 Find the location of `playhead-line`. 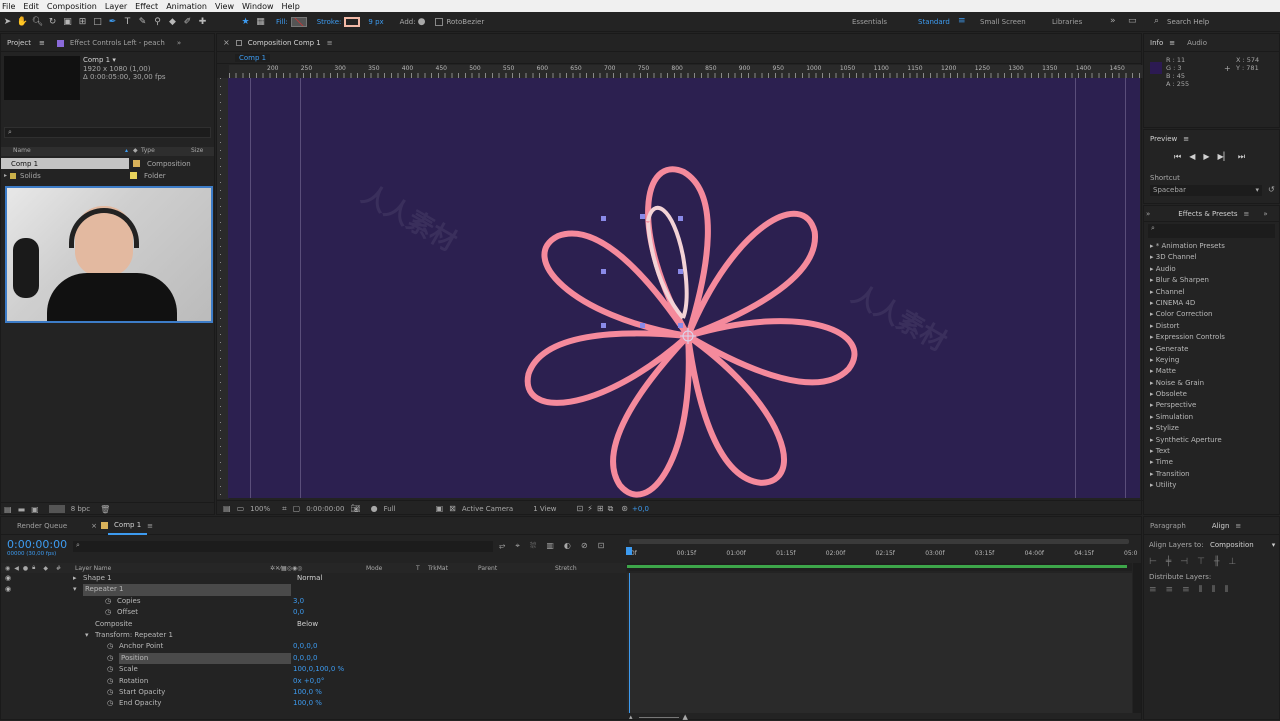

playhead-line is located at coordinates (629, 643).